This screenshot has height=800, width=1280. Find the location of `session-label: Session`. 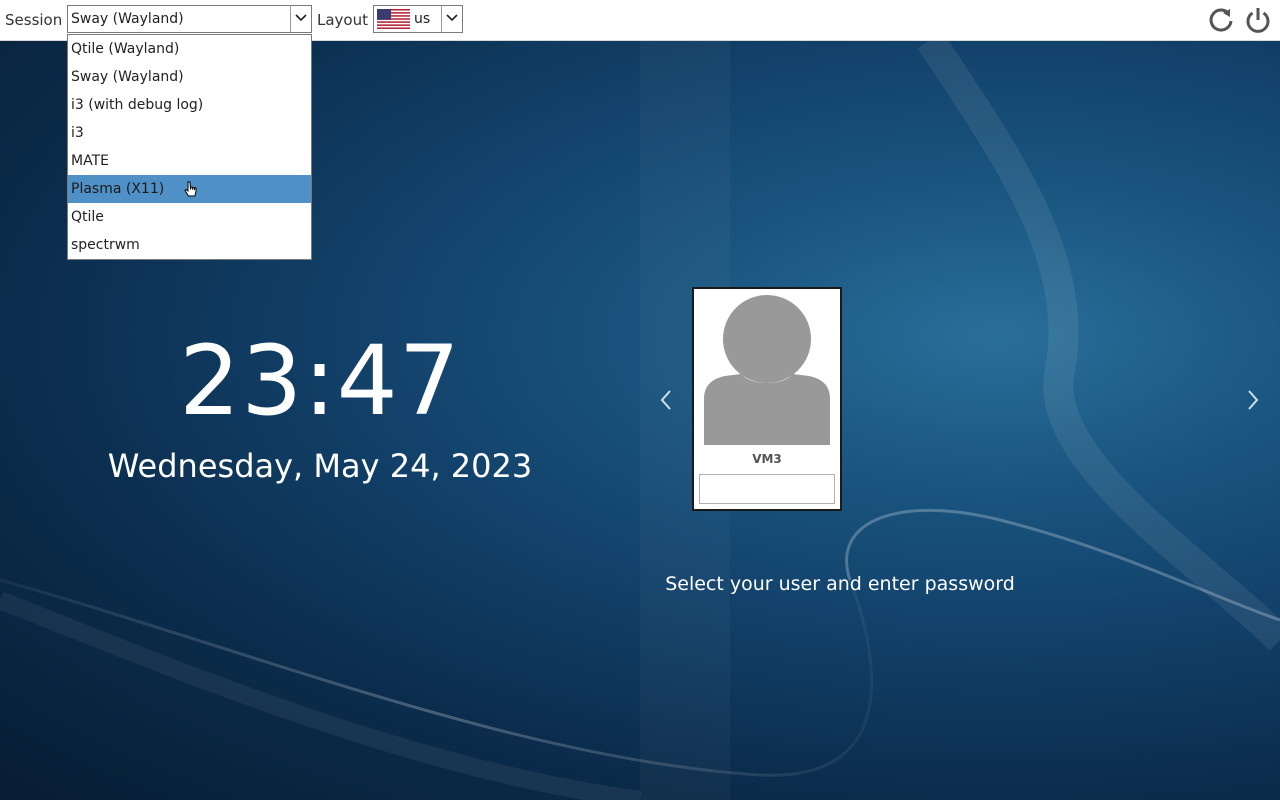

session-label: Session is located at coordinates (34, 20).